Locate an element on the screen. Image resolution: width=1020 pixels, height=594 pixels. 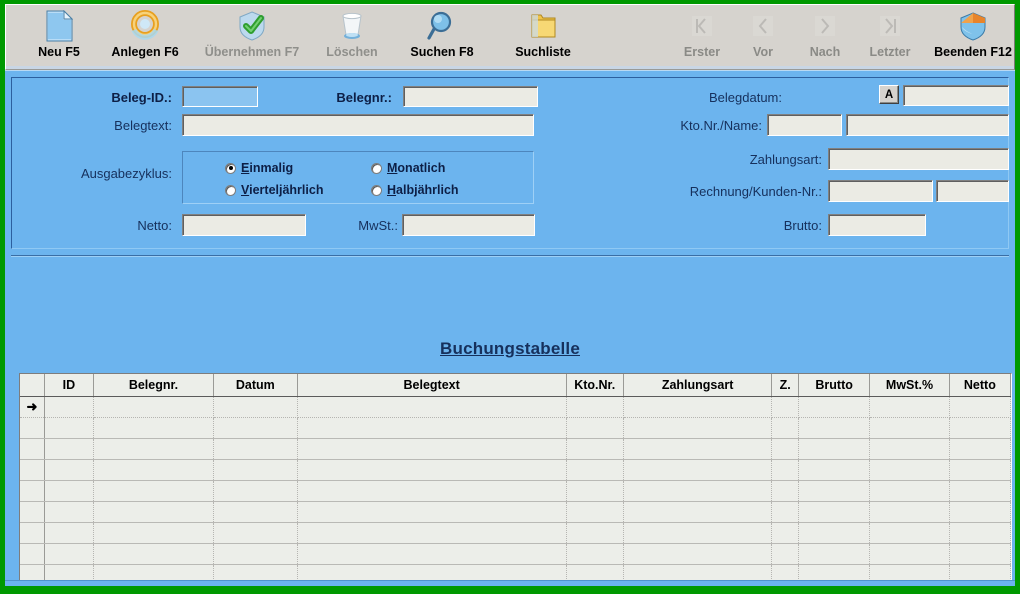
table-header-id: ID is located at coordinates (69, 385).